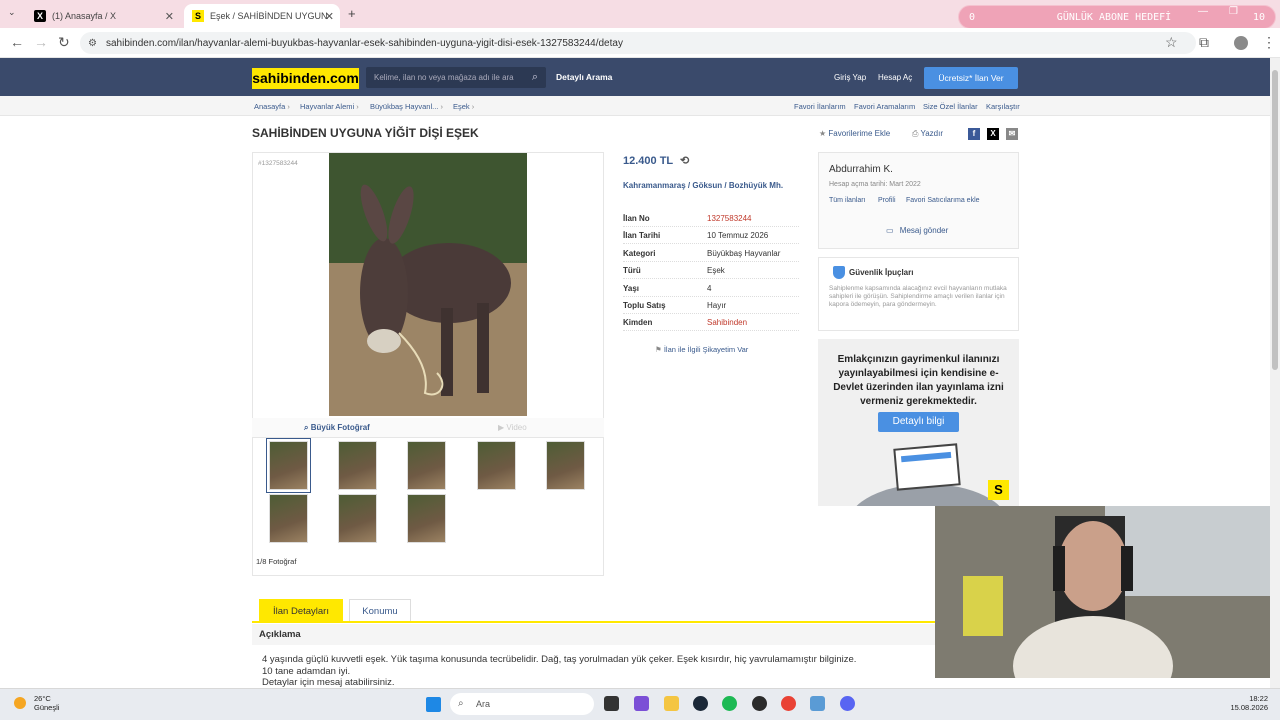  Describe the element at coordinates (278, 163) in the screenshot. I see `listing-id-label: #1327583244` at that location.